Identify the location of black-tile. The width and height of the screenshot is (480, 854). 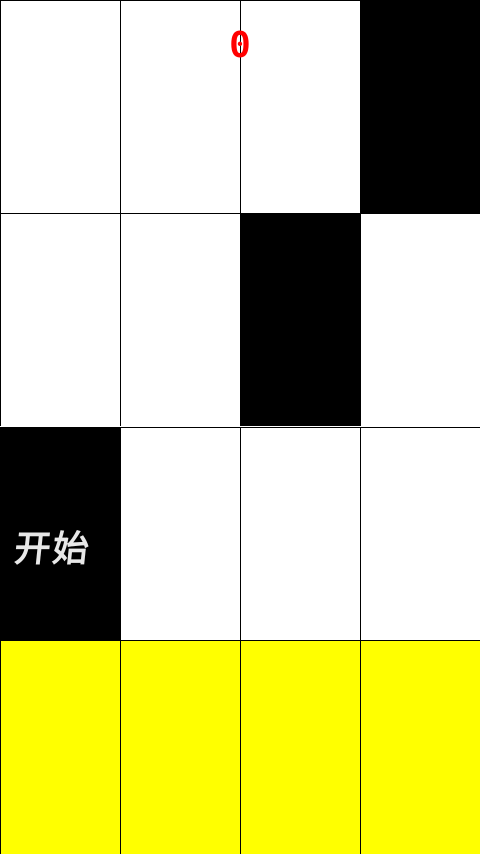
(300, 319).